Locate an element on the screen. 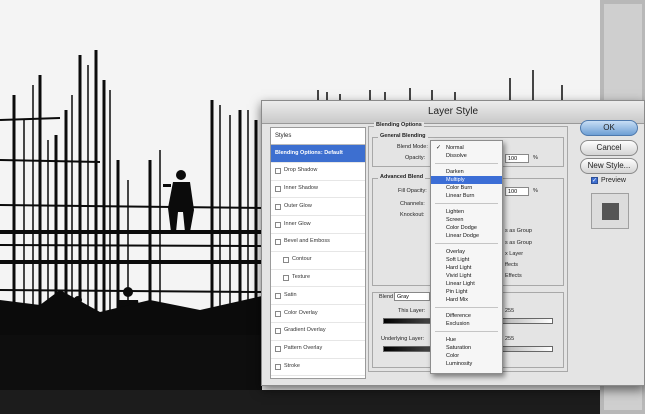 The width and height of the screenshot is (645, 414). style-item-inner-glow: Inner Glow is located at coordinates (318, 225).